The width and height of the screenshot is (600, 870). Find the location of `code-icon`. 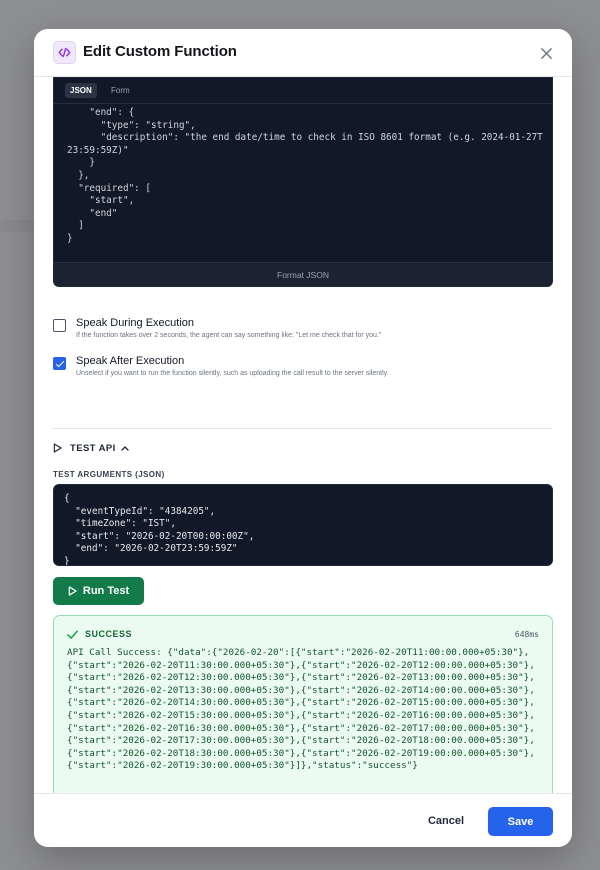

code-icon is located at coordinates (64, 52).